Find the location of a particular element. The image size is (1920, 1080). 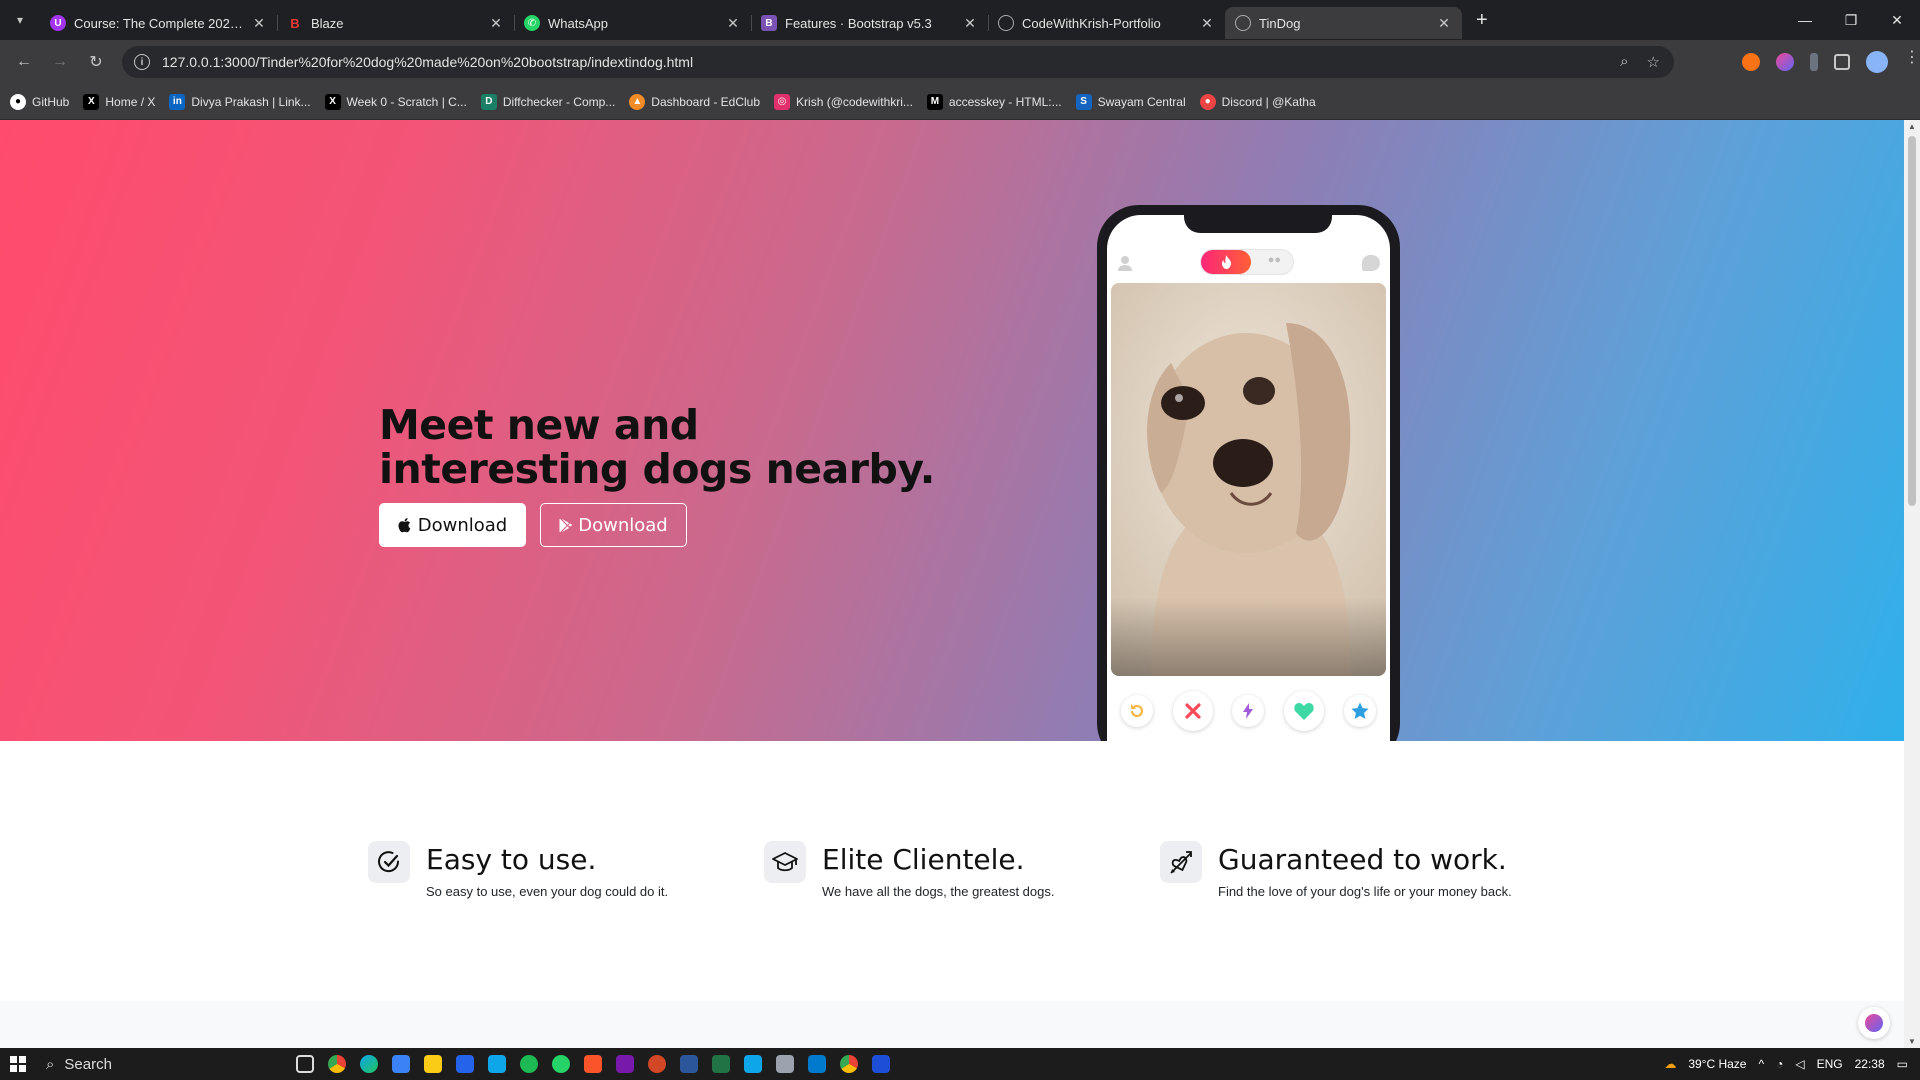

tab-portfolio: CodeWithKrish-Portfolio ✕ is located at coordinates (1106, 23).